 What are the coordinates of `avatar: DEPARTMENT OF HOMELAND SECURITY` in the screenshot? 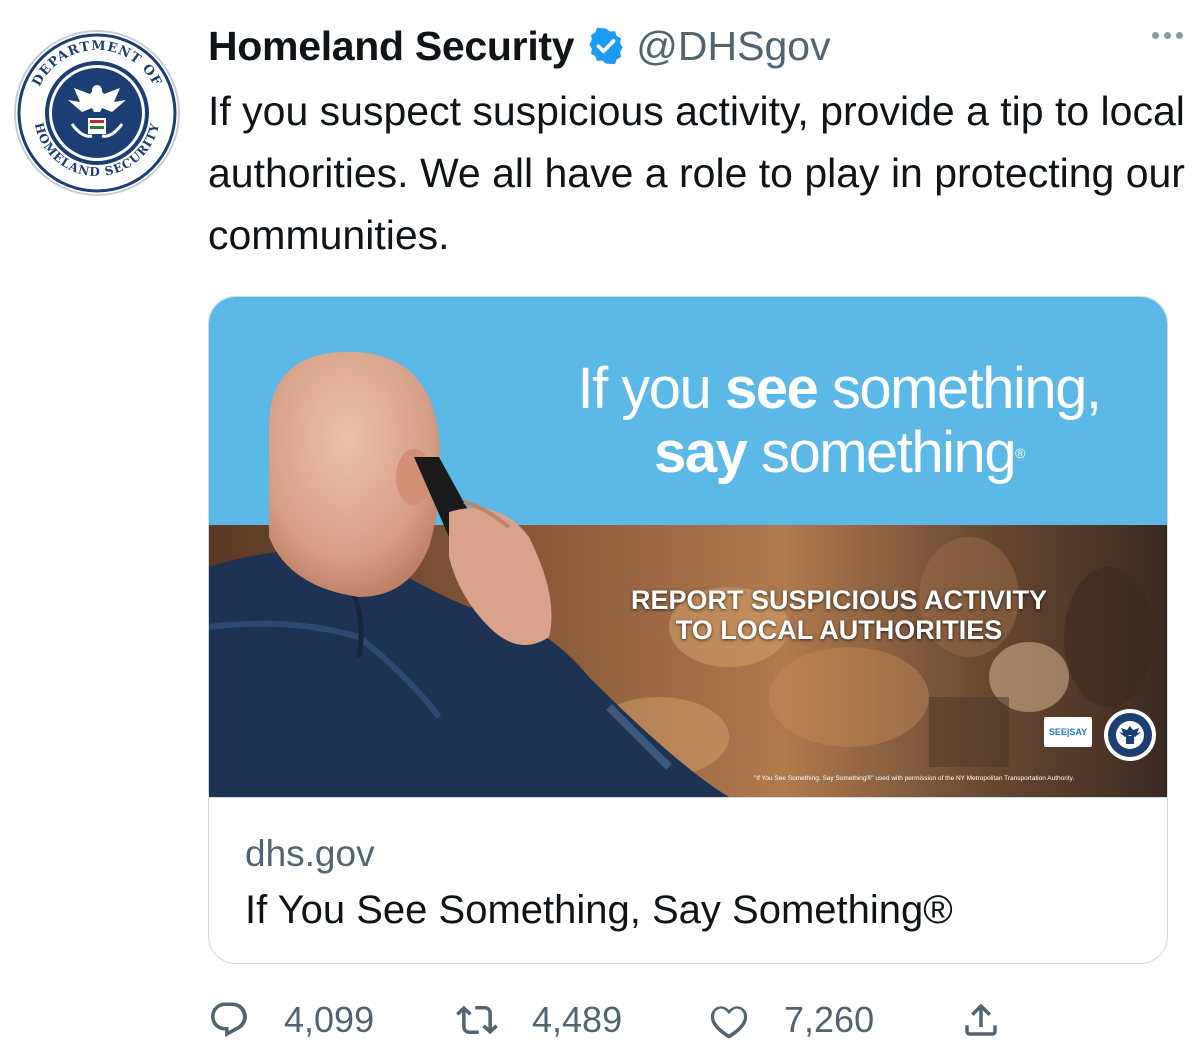 It's located at (97, 113).